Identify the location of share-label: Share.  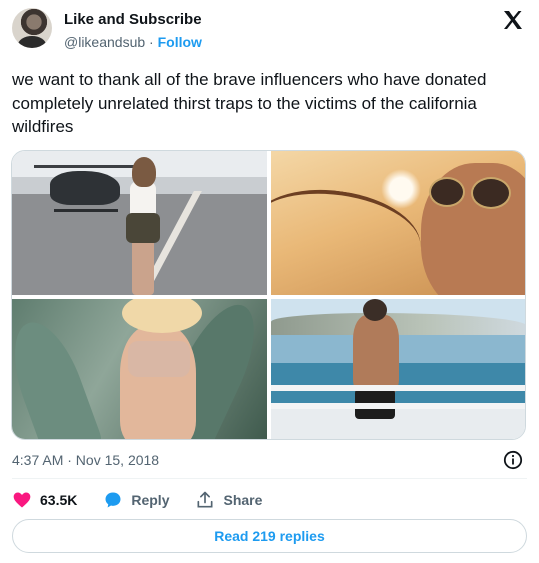
(243, 500).